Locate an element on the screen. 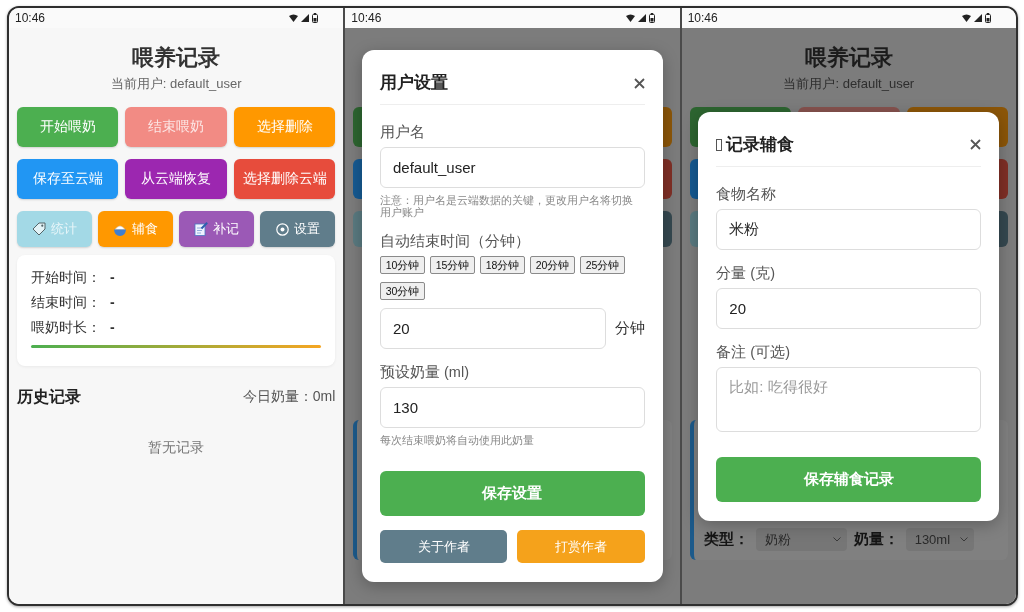 This screenshot has width=1024, height=612. type-select: 奶粉 is located at coordinates (801, 539).